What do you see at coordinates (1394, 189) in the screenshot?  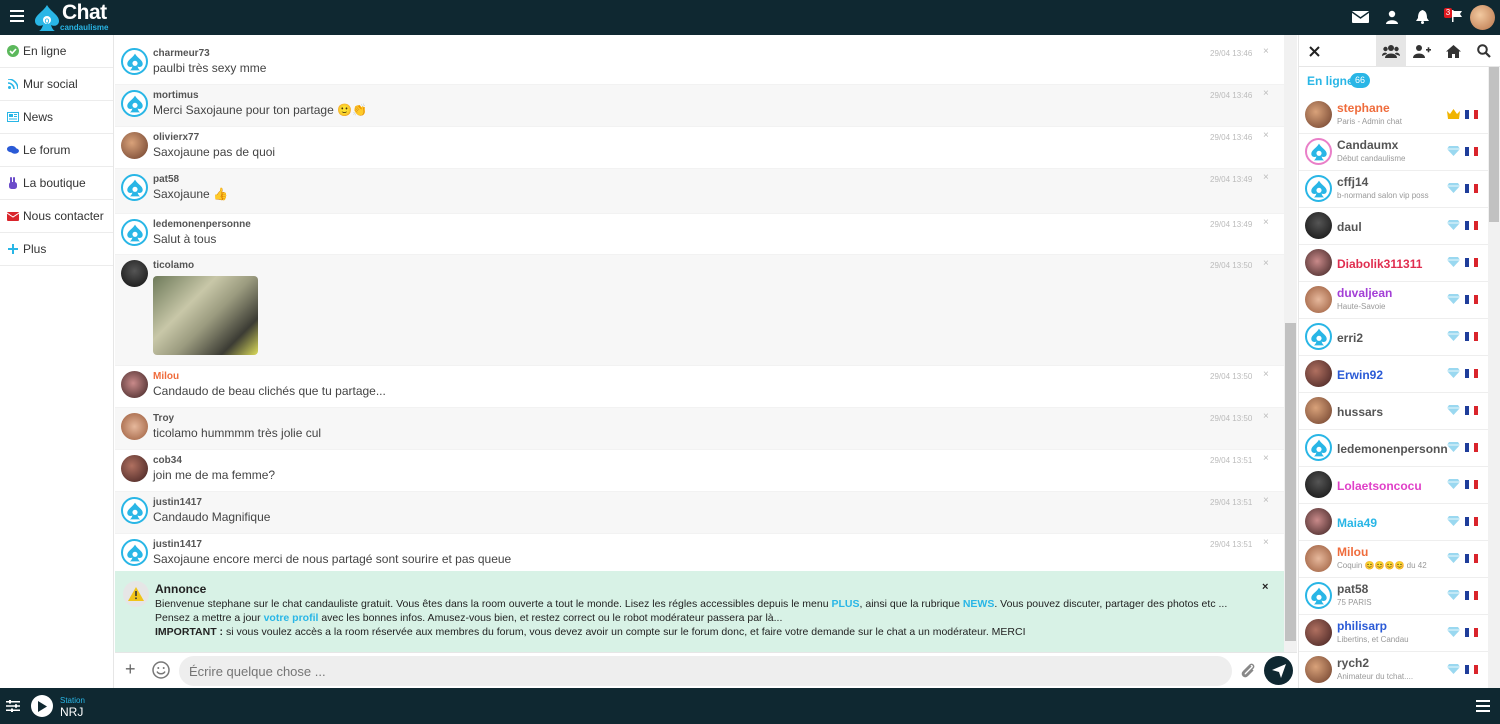 I see `online-user: cffj14 b-normand salon vip poss` at bounding box center [1394, 189].